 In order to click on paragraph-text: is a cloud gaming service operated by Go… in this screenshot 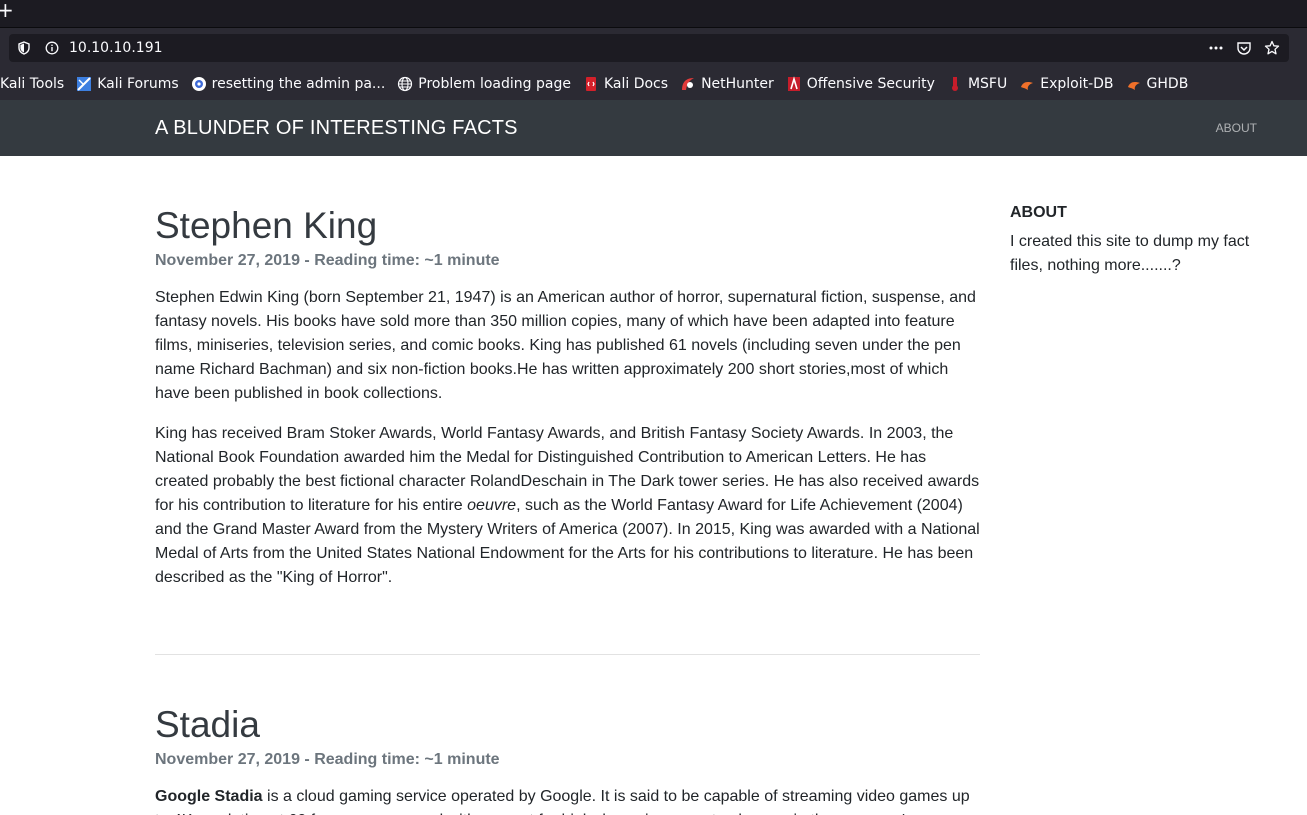, I will do `click(562, 801)`.